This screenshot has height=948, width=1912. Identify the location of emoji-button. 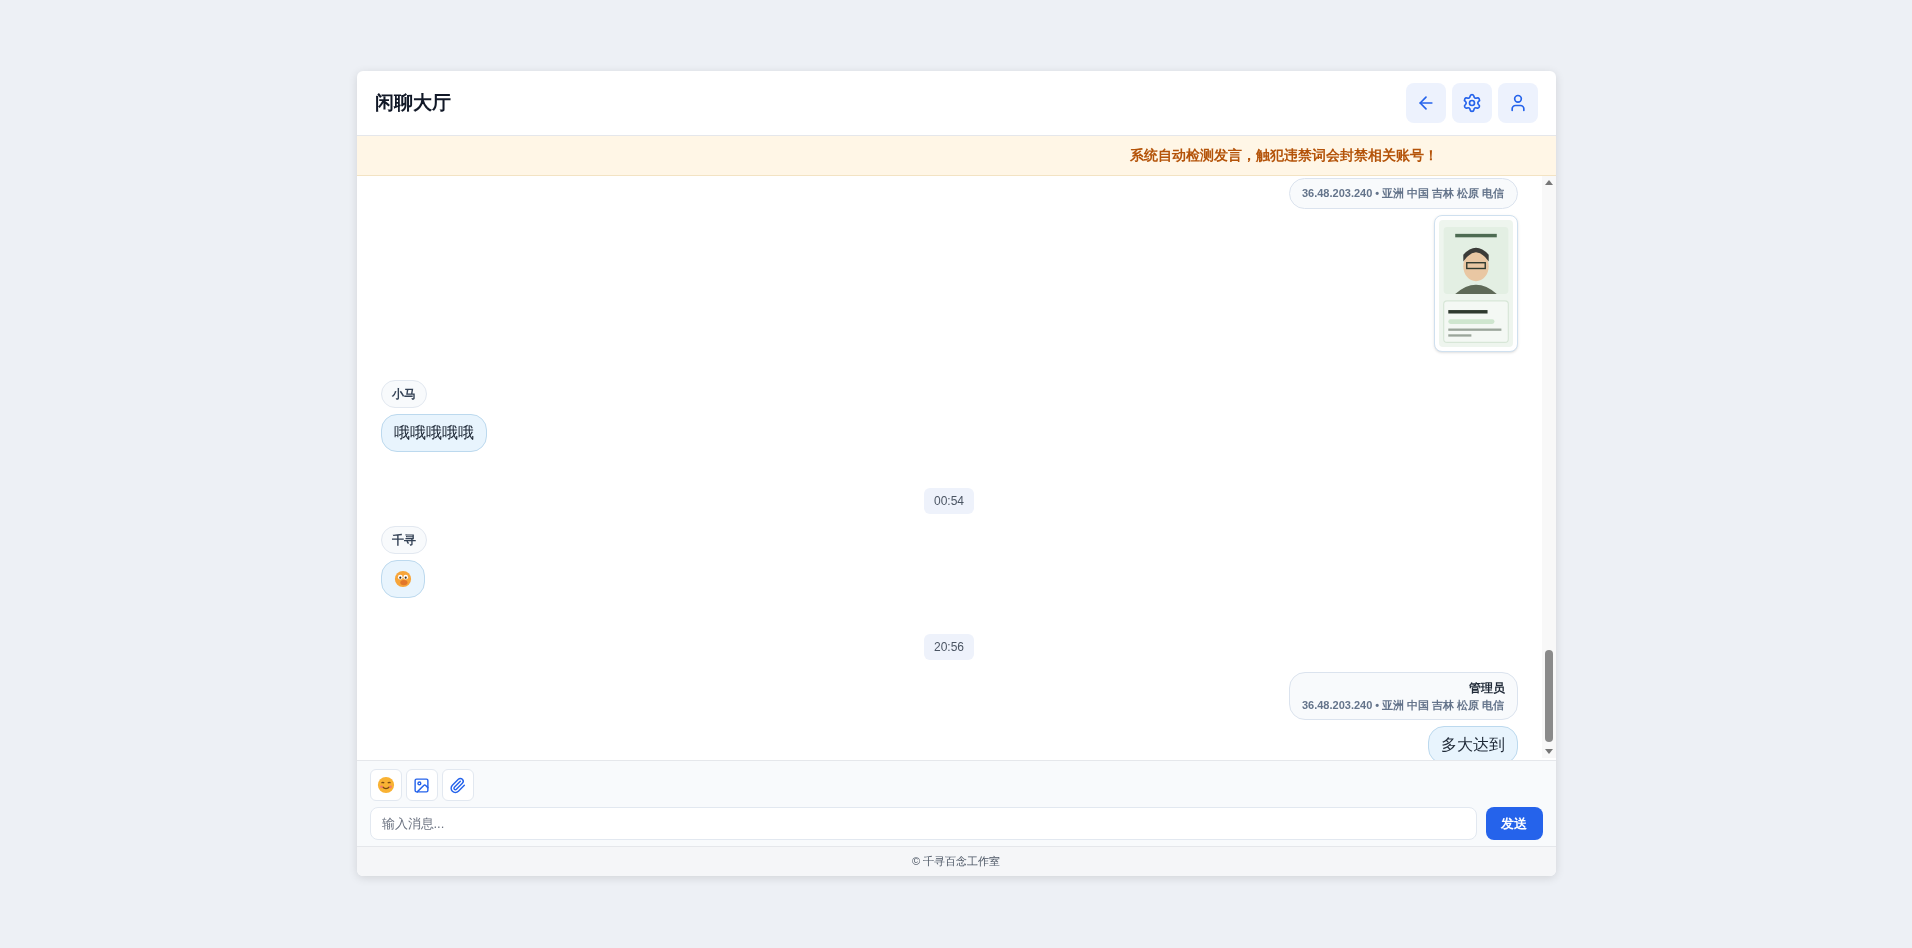
(385, 785).